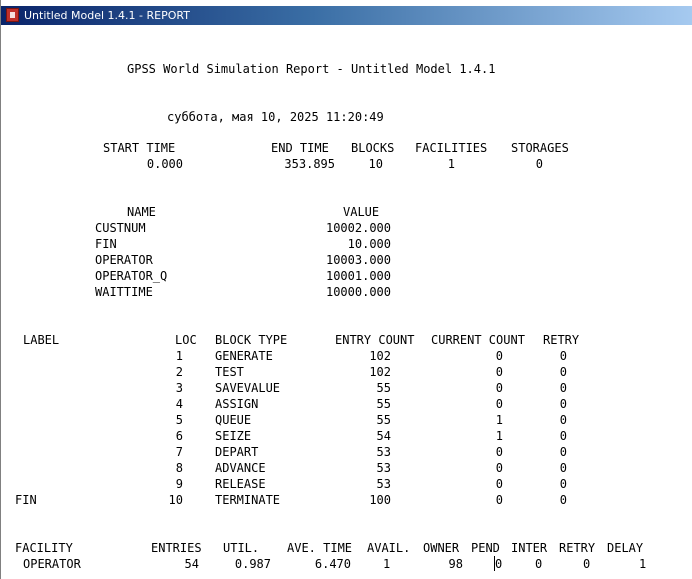 This screenshot has width=692, height=579. Describe the element at coordinates (540, 148) in the screenshot. I see `summary-header-storages: STORAGES` at that location.